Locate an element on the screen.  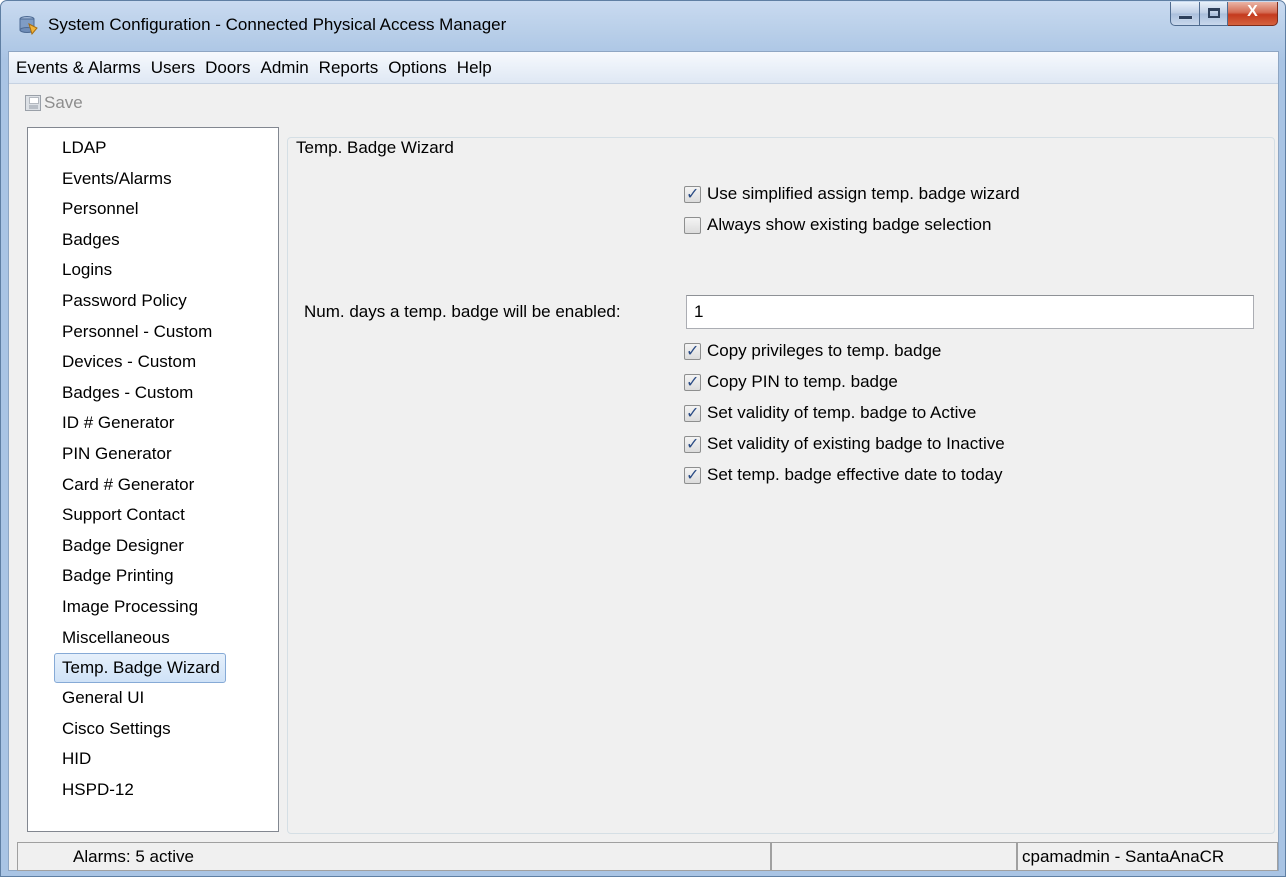
always-show-existing-badge-checkbox: Always show existing badge selection is located at coordinates (837, 225).